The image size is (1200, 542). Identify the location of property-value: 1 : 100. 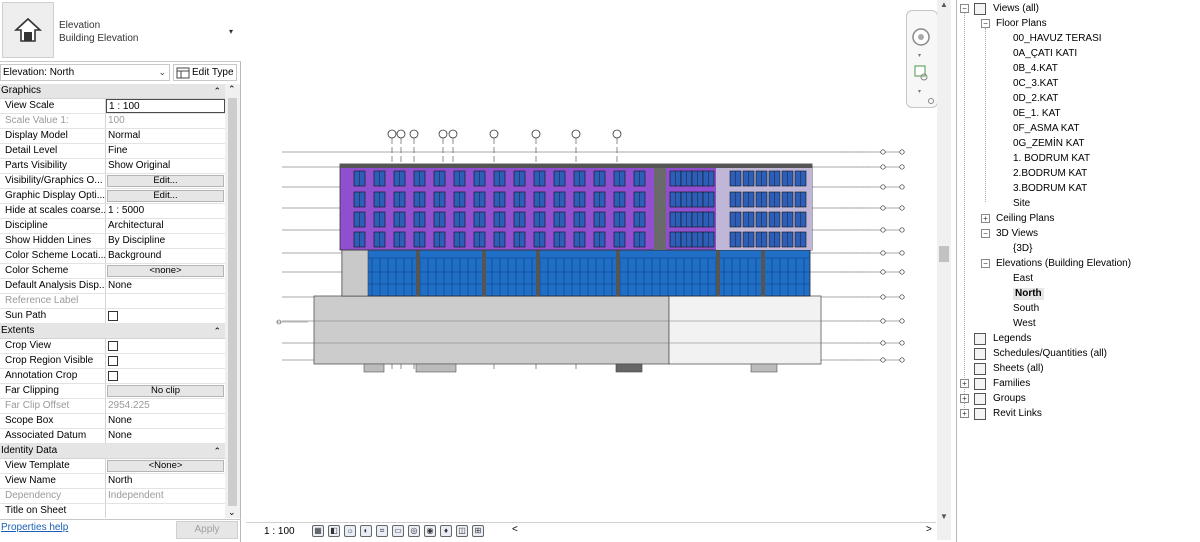
(165, 106).